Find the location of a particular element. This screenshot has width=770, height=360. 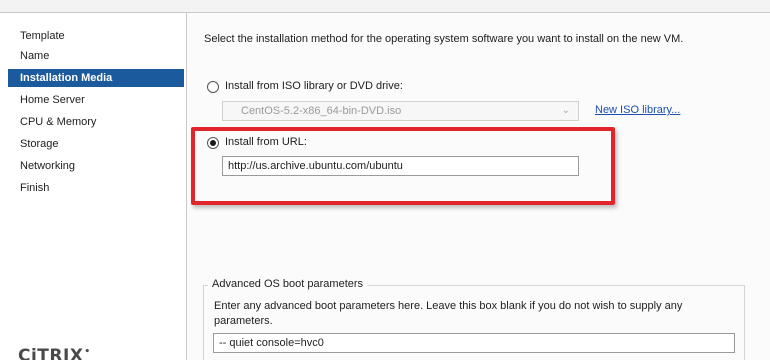

sidebar-item-storage: Storage is located at coordinates (96, 144).